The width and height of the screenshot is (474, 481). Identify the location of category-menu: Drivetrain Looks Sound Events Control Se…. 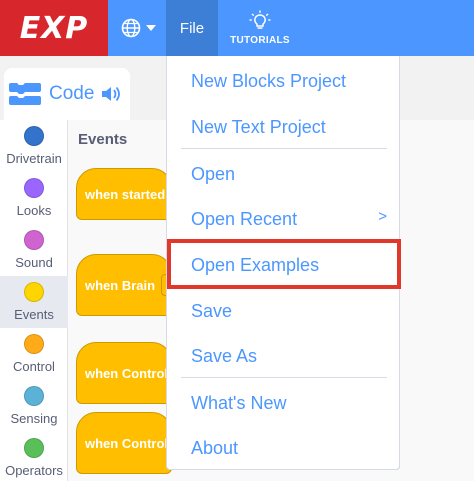
(34, 300).